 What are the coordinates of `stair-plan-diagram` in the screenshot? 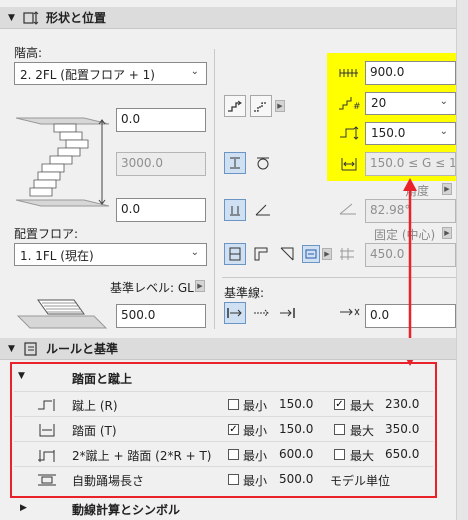 It's located at (62, 314).